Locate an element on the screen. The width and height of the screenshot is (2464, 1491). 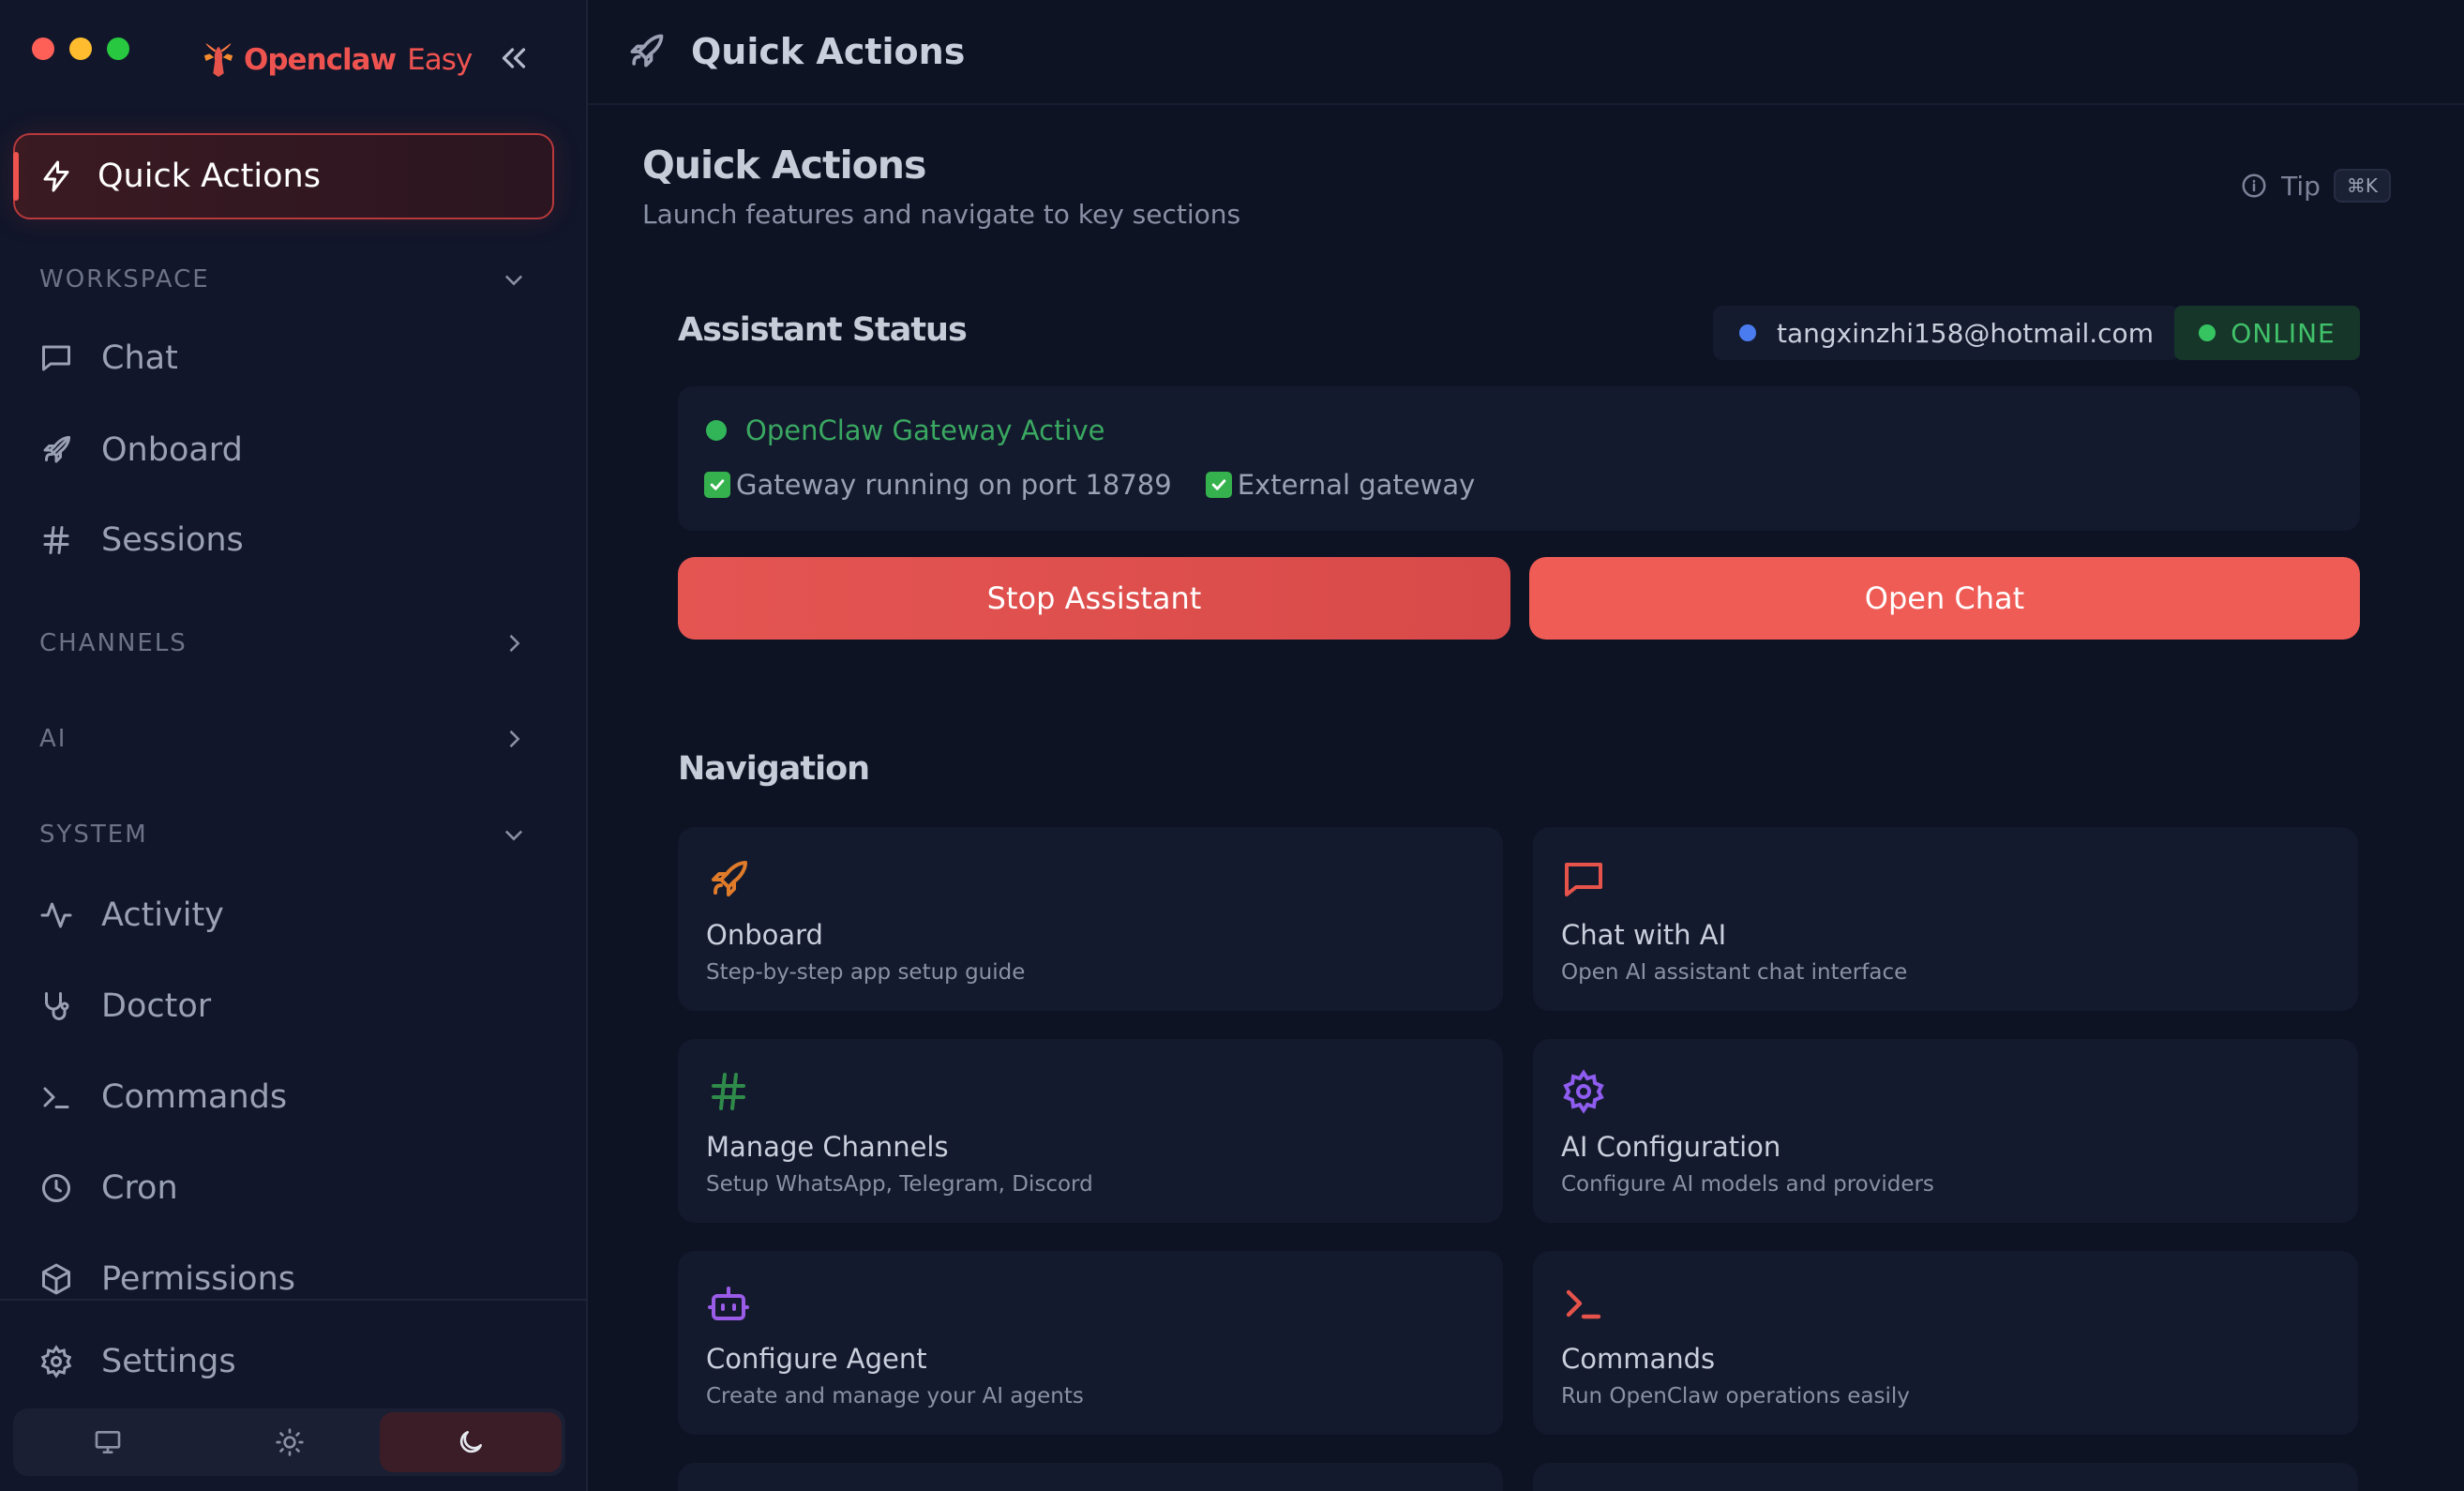
card-subtitle: Open AI assistant chat interface is located at coordinates (1734, 973).